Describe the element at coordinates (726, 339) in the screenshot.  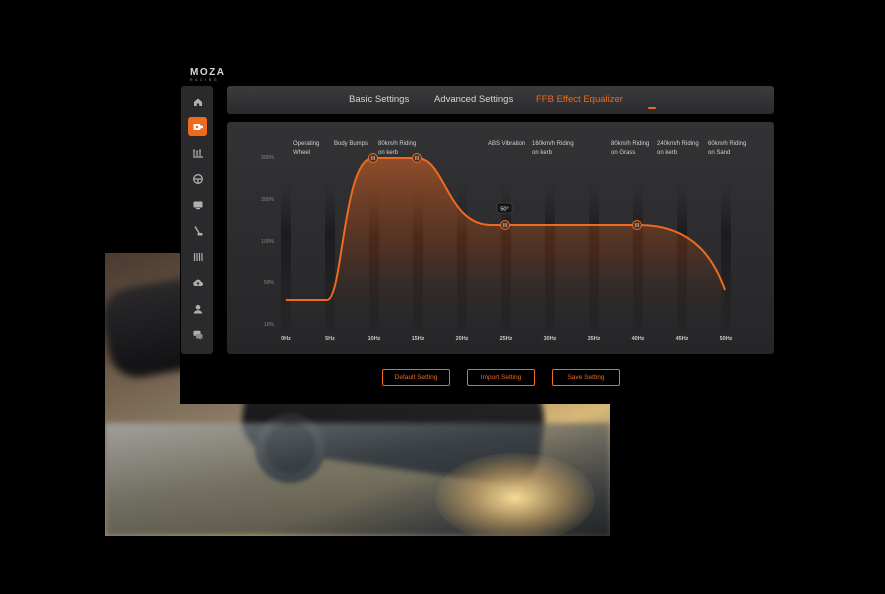
I see `x-axis-tick-label: 50Hz` at that location.